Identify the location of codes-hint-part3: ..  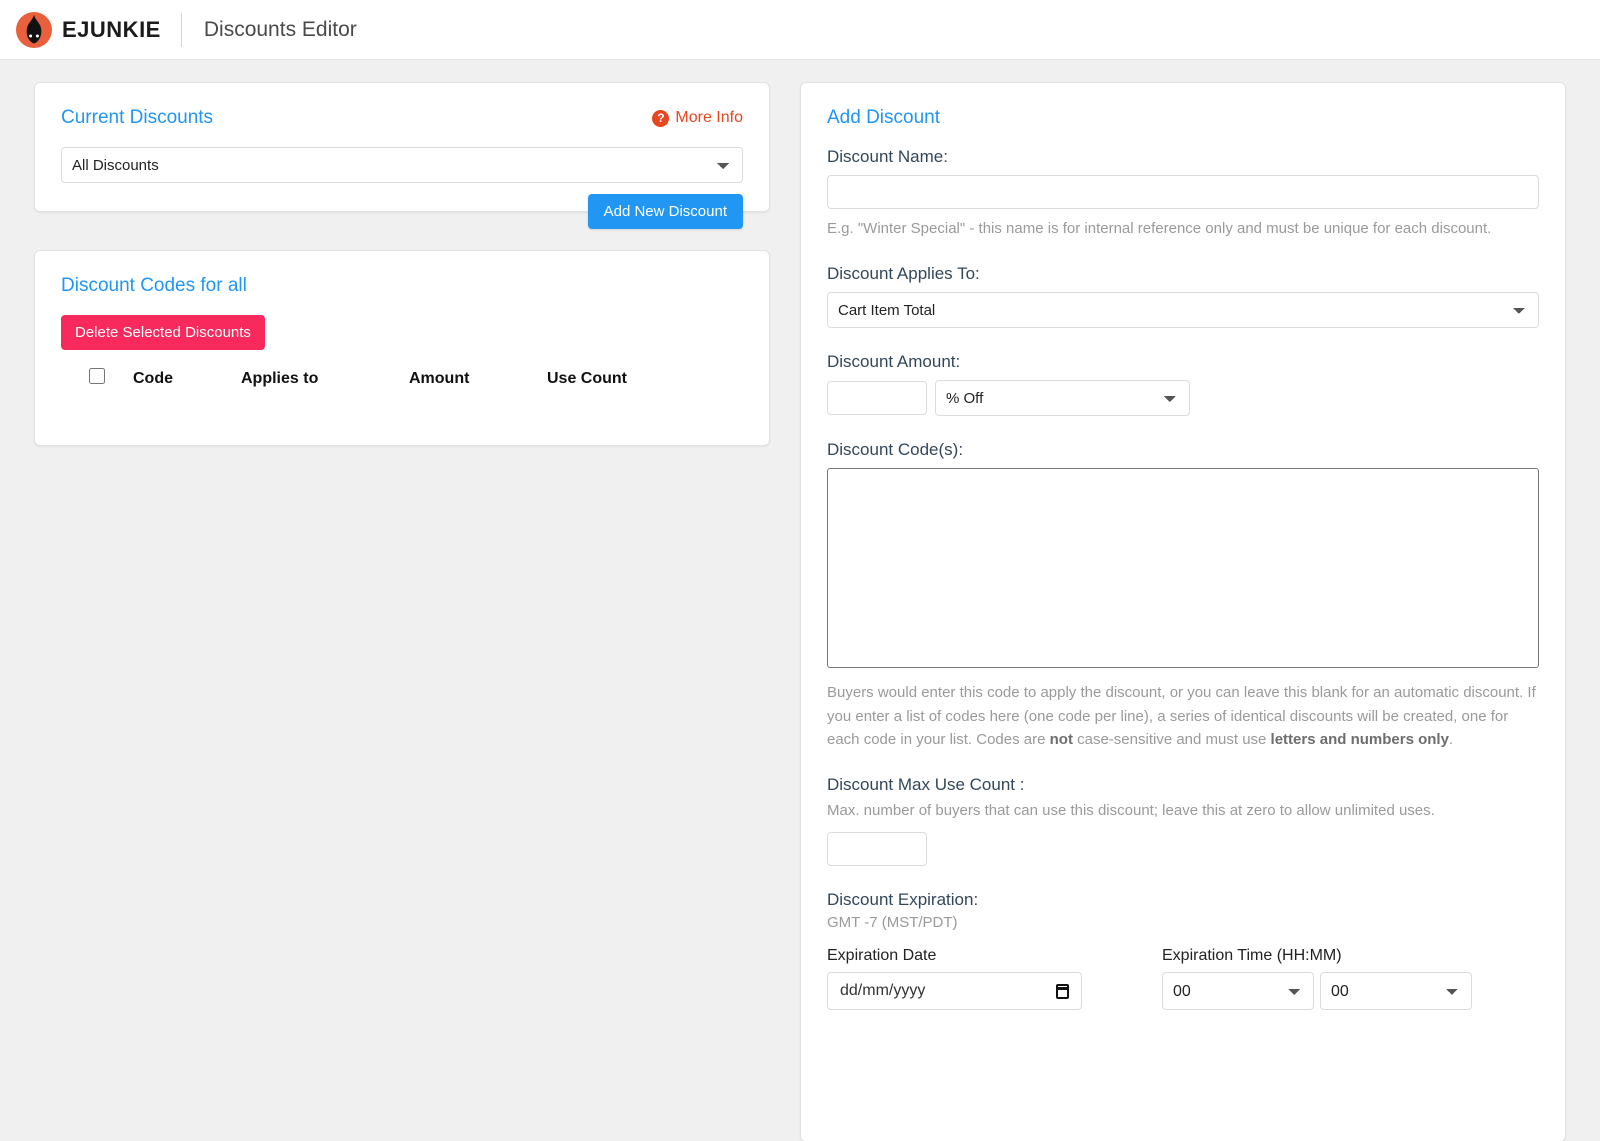
(1451, 739).